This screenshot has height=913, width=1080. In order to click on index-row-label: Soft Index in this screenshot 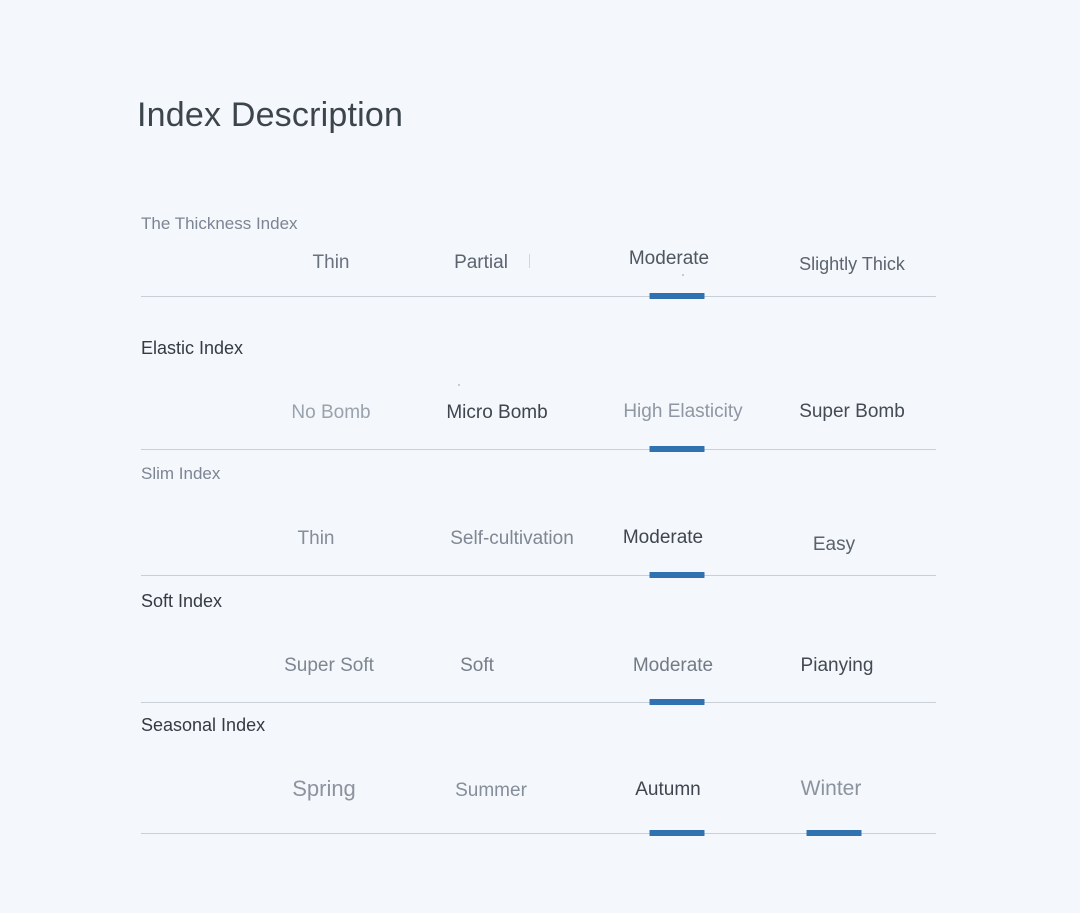, I will do `click(182, 601)`.